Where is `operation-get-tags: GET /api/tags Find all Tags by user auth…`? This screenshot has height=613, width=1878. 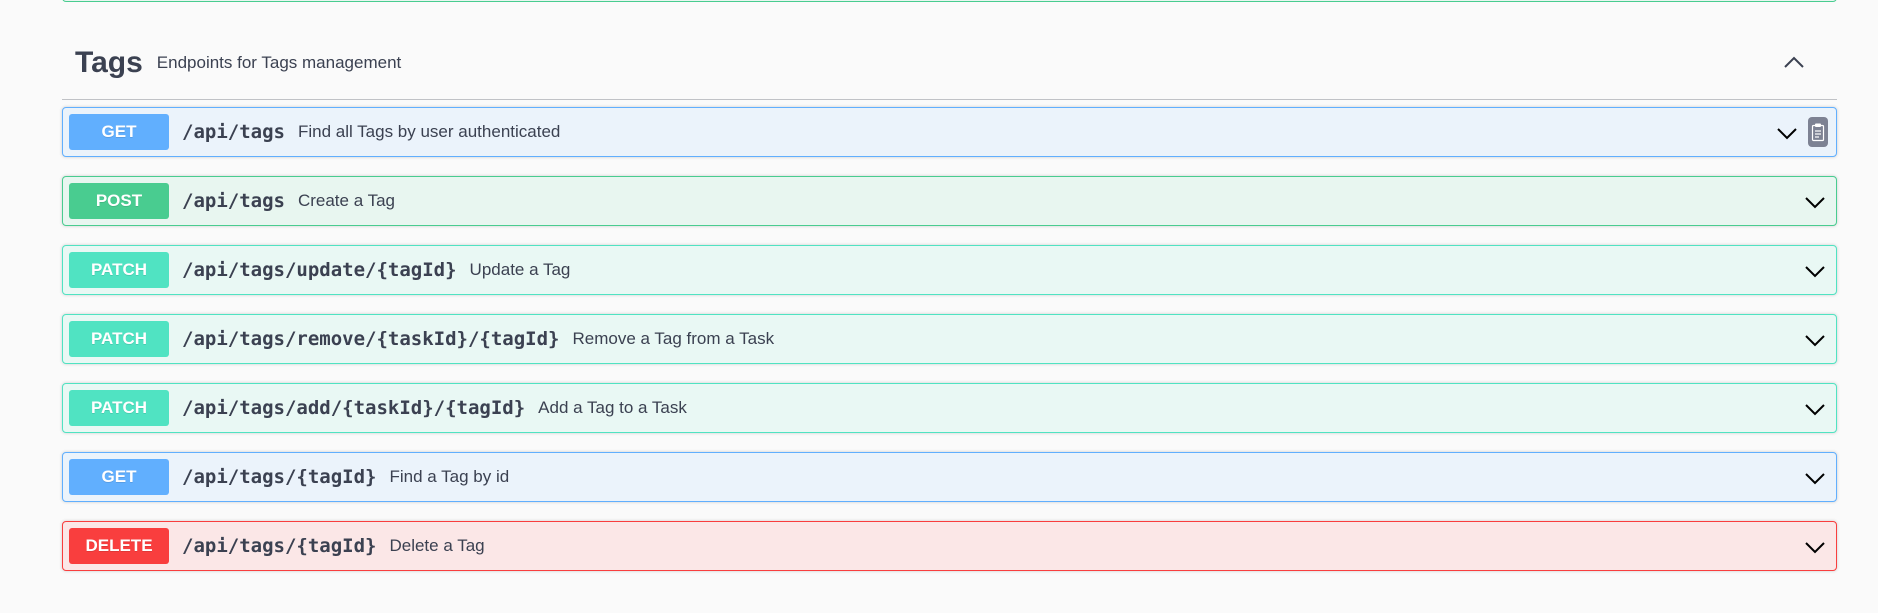
operation-get-tags: GET /api/tags Find all Tags by user auth… is located at coordinates (949, 132).